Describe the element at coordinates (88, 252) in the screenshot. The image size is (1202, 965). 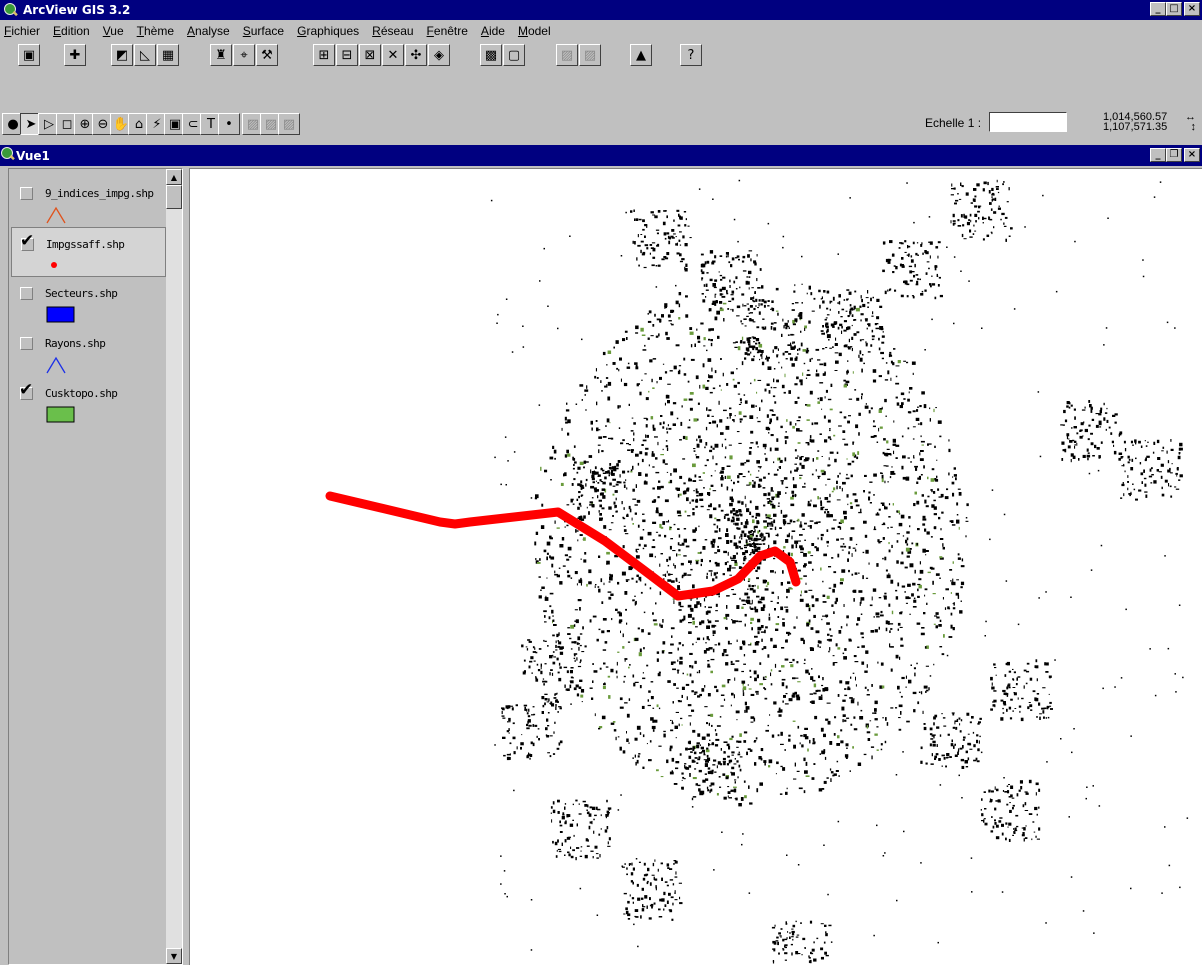
I see `layer-entry: ✔ Impgssaff.shp` at that location.